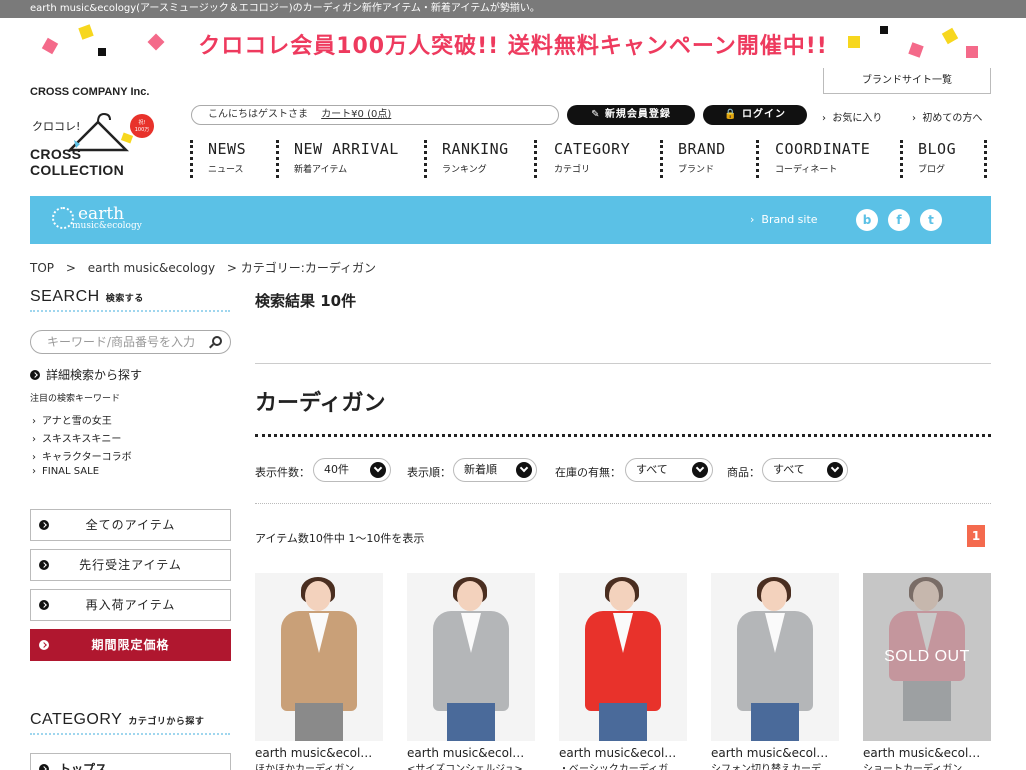 This screenshot has height=770, width=1026. What do you see at coordinates (623, 503) in the screenshot?
I see `divider` at bounding box center [623, 503].